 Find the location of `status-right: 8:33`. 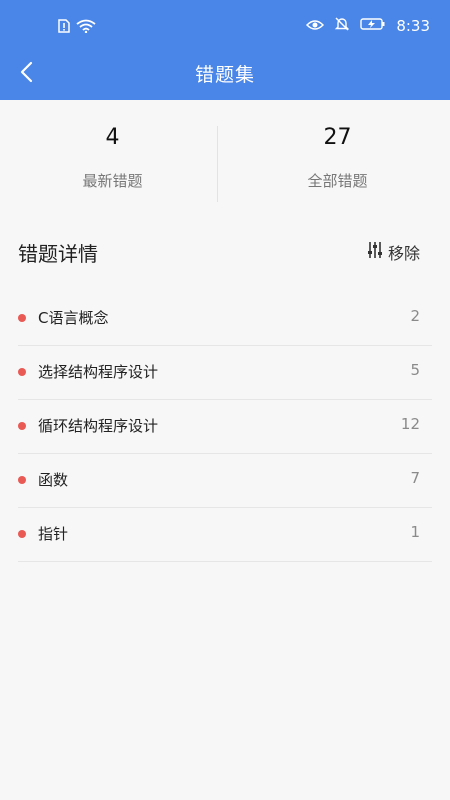

status-right: 8:33 is located at coordinates (368, 26).